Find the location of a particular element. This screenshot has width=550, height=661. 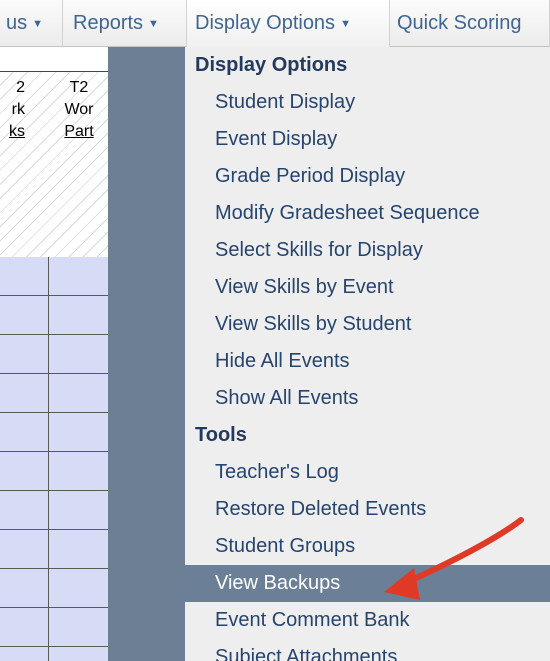

menu-item-view-backups: View Backups is located at coordinates (367, 583).